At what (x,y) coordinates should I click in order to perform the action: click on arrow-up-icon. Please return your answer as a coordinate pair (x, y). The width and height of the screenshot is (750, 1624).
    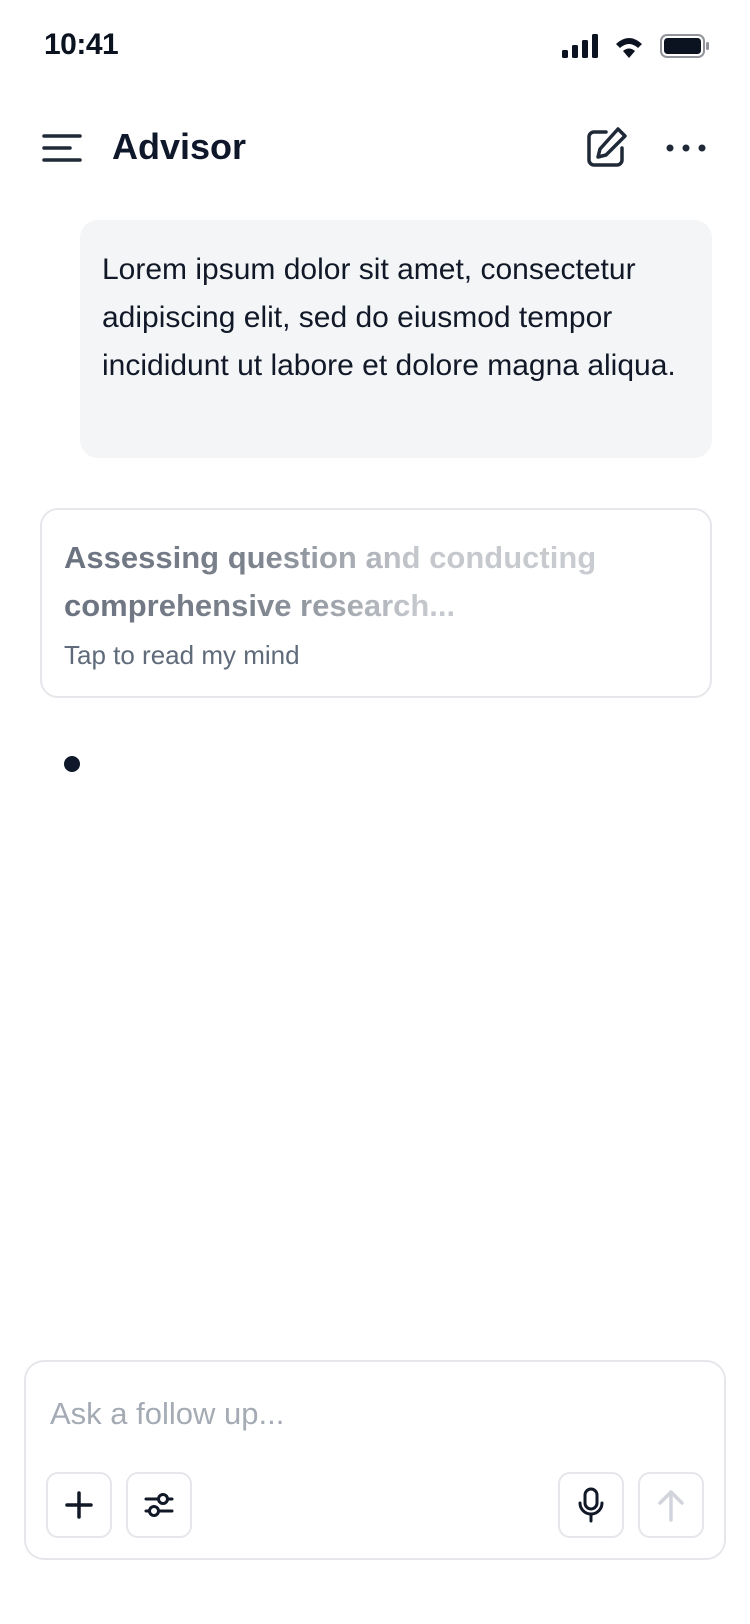
    Looking at the image, I should click on (671, 1506).